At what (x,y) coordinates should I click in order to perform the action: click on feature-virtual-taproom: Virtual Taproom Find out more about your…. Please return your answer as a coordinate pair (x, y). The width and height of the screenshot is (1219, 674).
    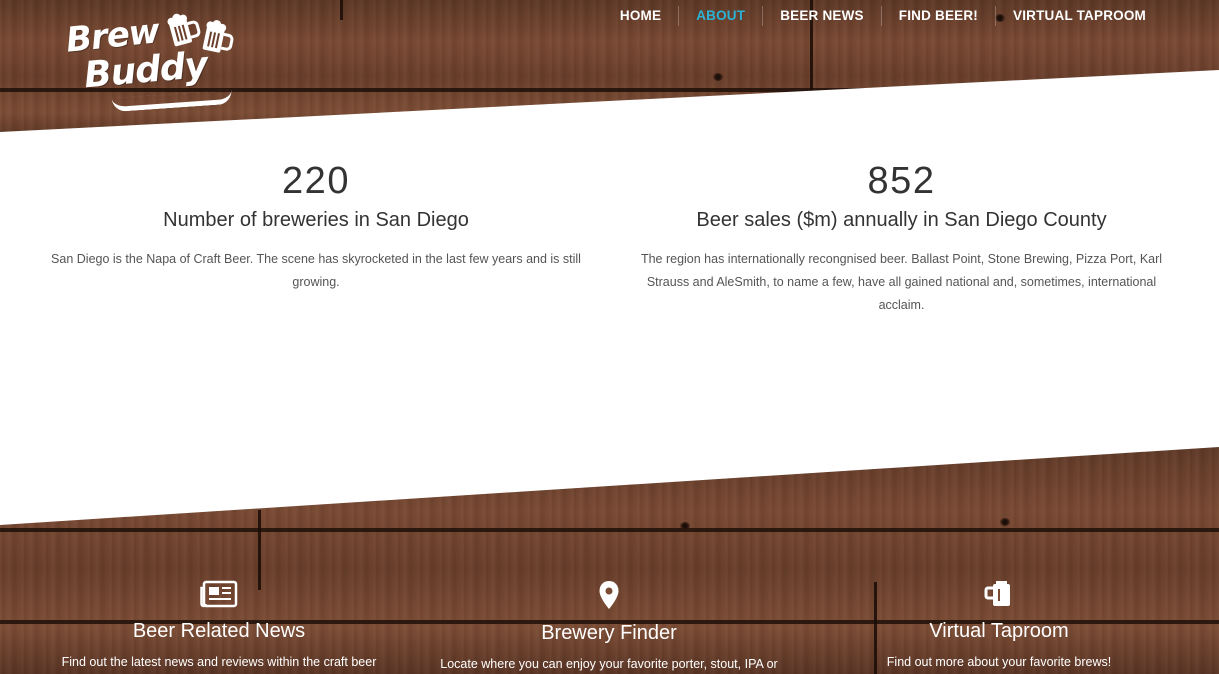
    Looking at the image, I should click on (999, 624).